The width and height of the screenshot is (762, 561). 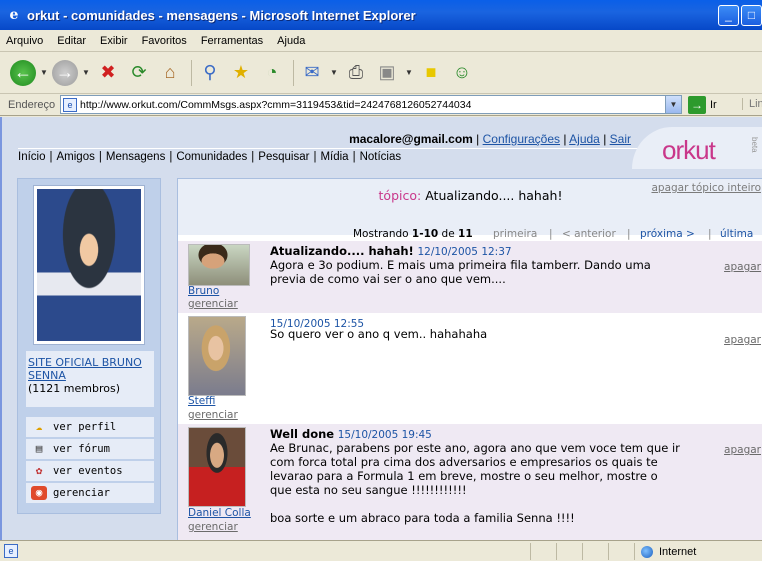 I want to click on nav-comunidades: Comunidades, so click(x=211, y=157).